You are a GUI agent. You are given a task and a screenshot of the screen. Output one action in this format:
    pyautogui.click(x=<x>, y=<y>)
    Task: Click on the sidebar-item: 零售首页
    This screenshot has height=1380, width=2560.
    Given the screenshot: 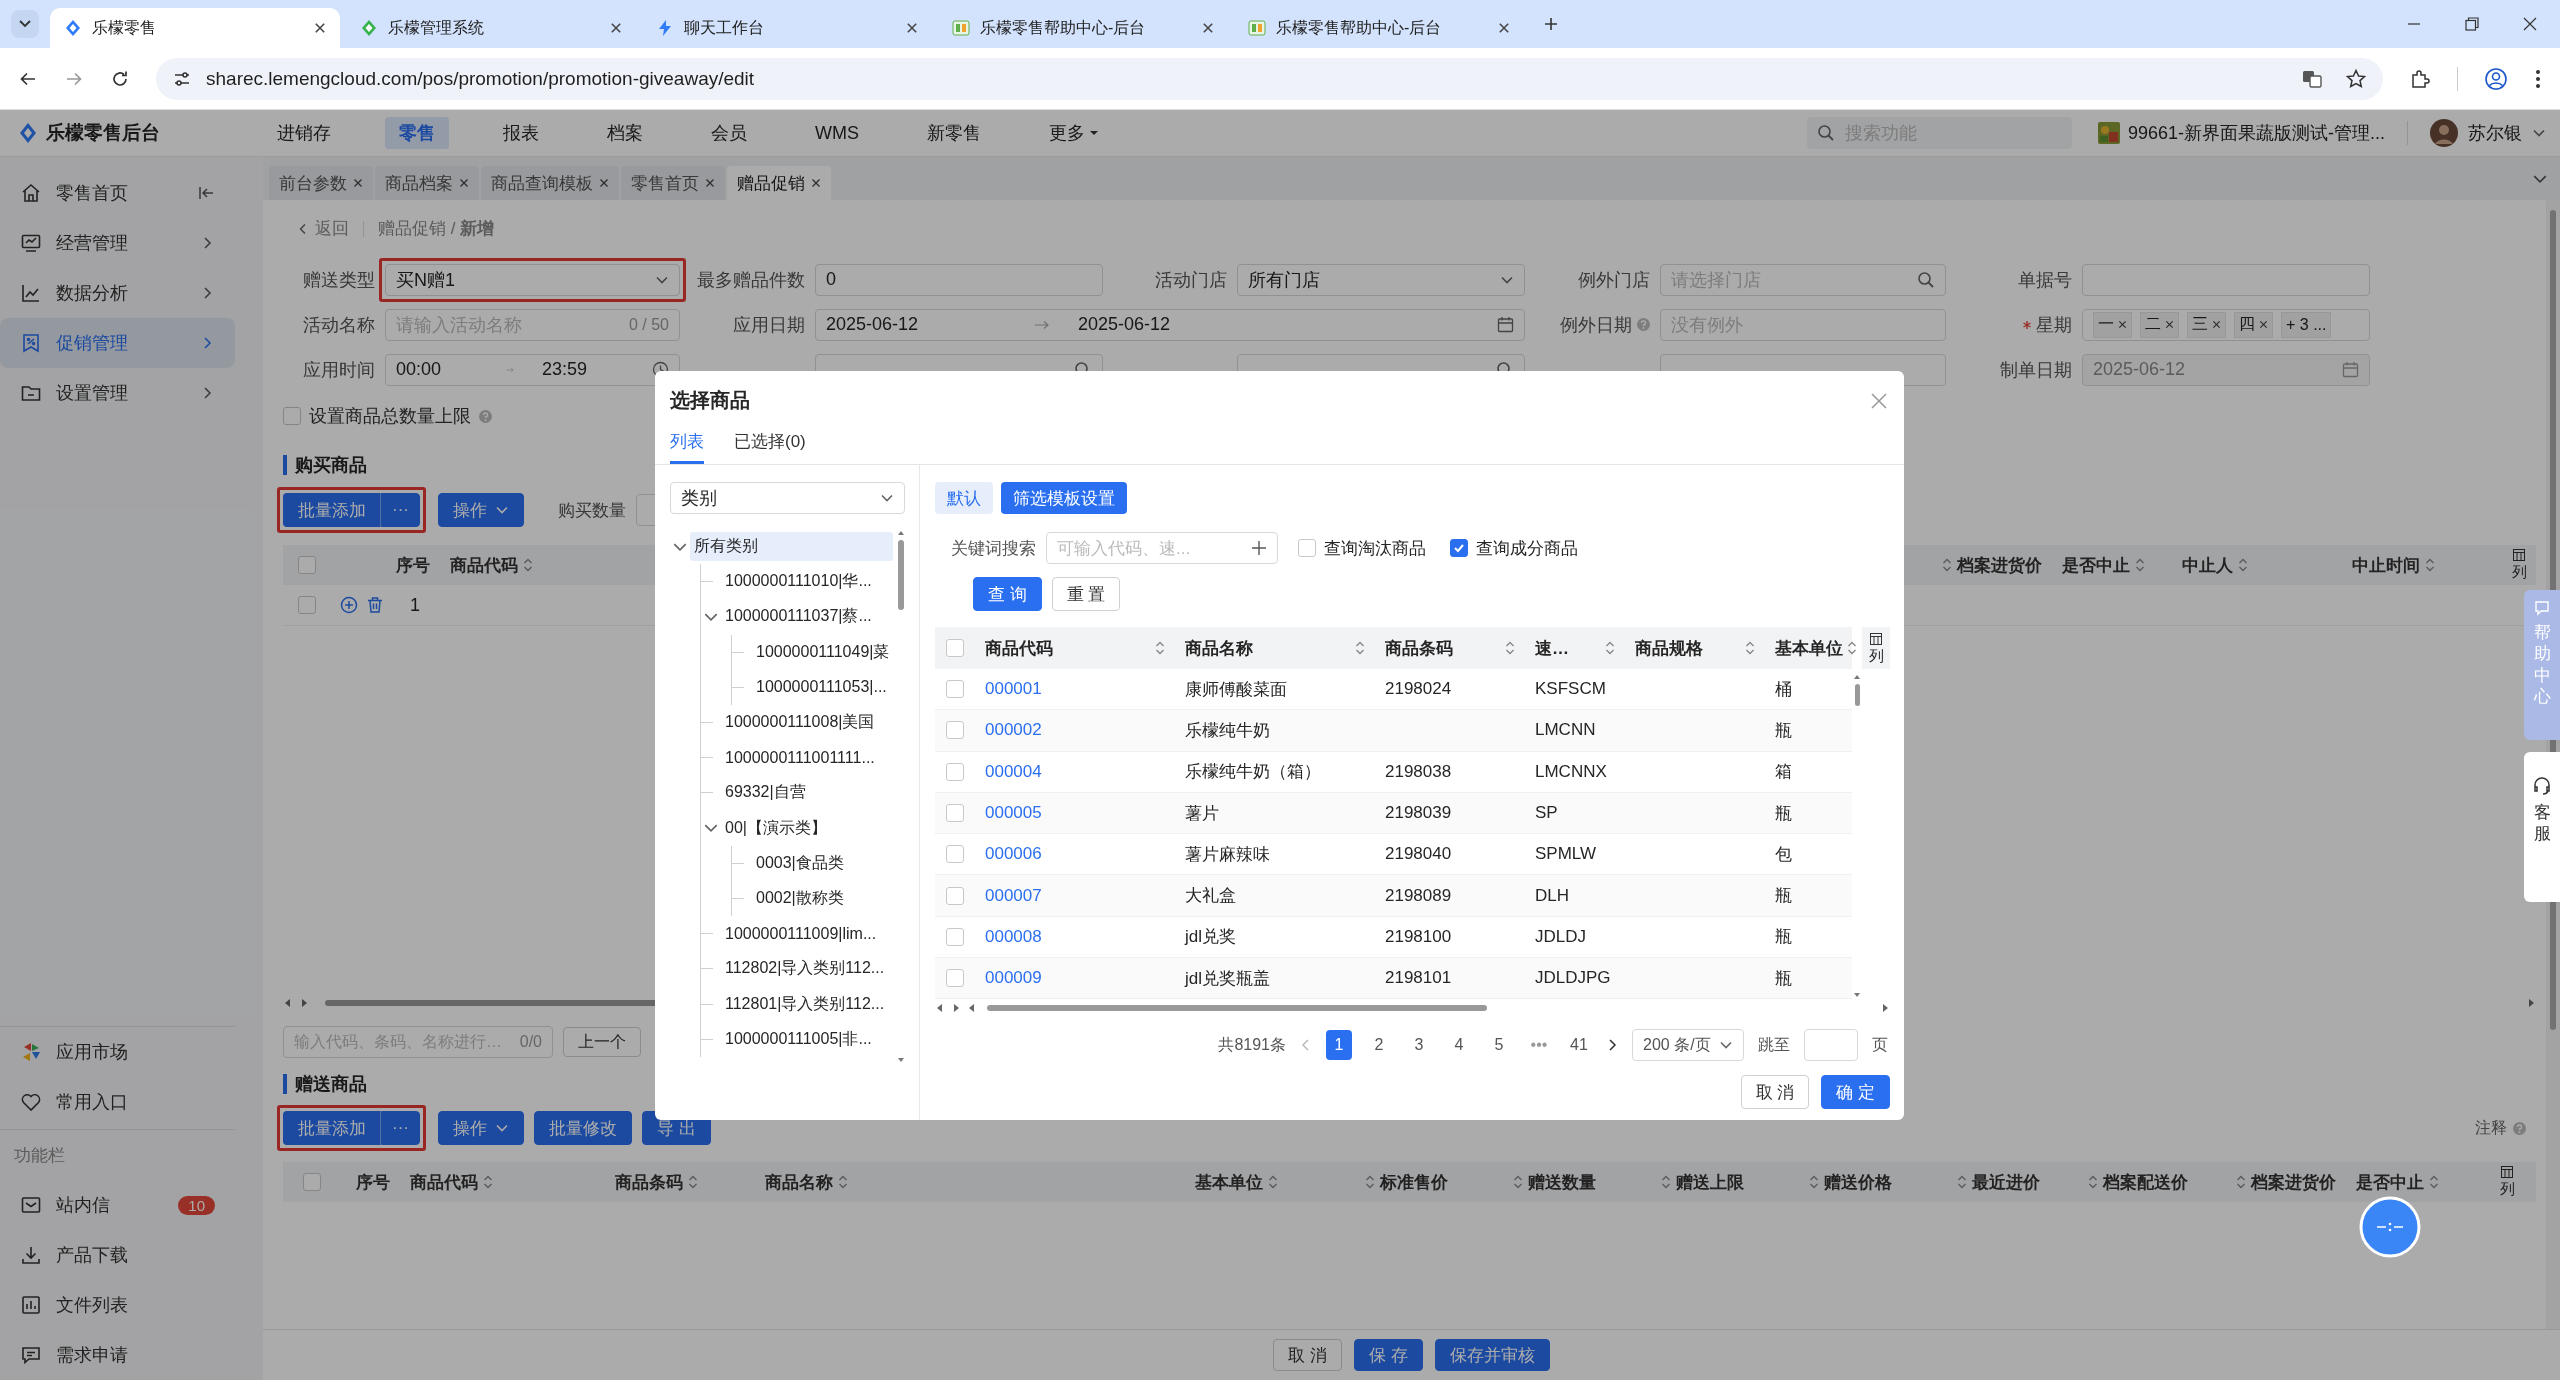 What is the action you would take?
    pyautogui.click(x=117, y=193)
    